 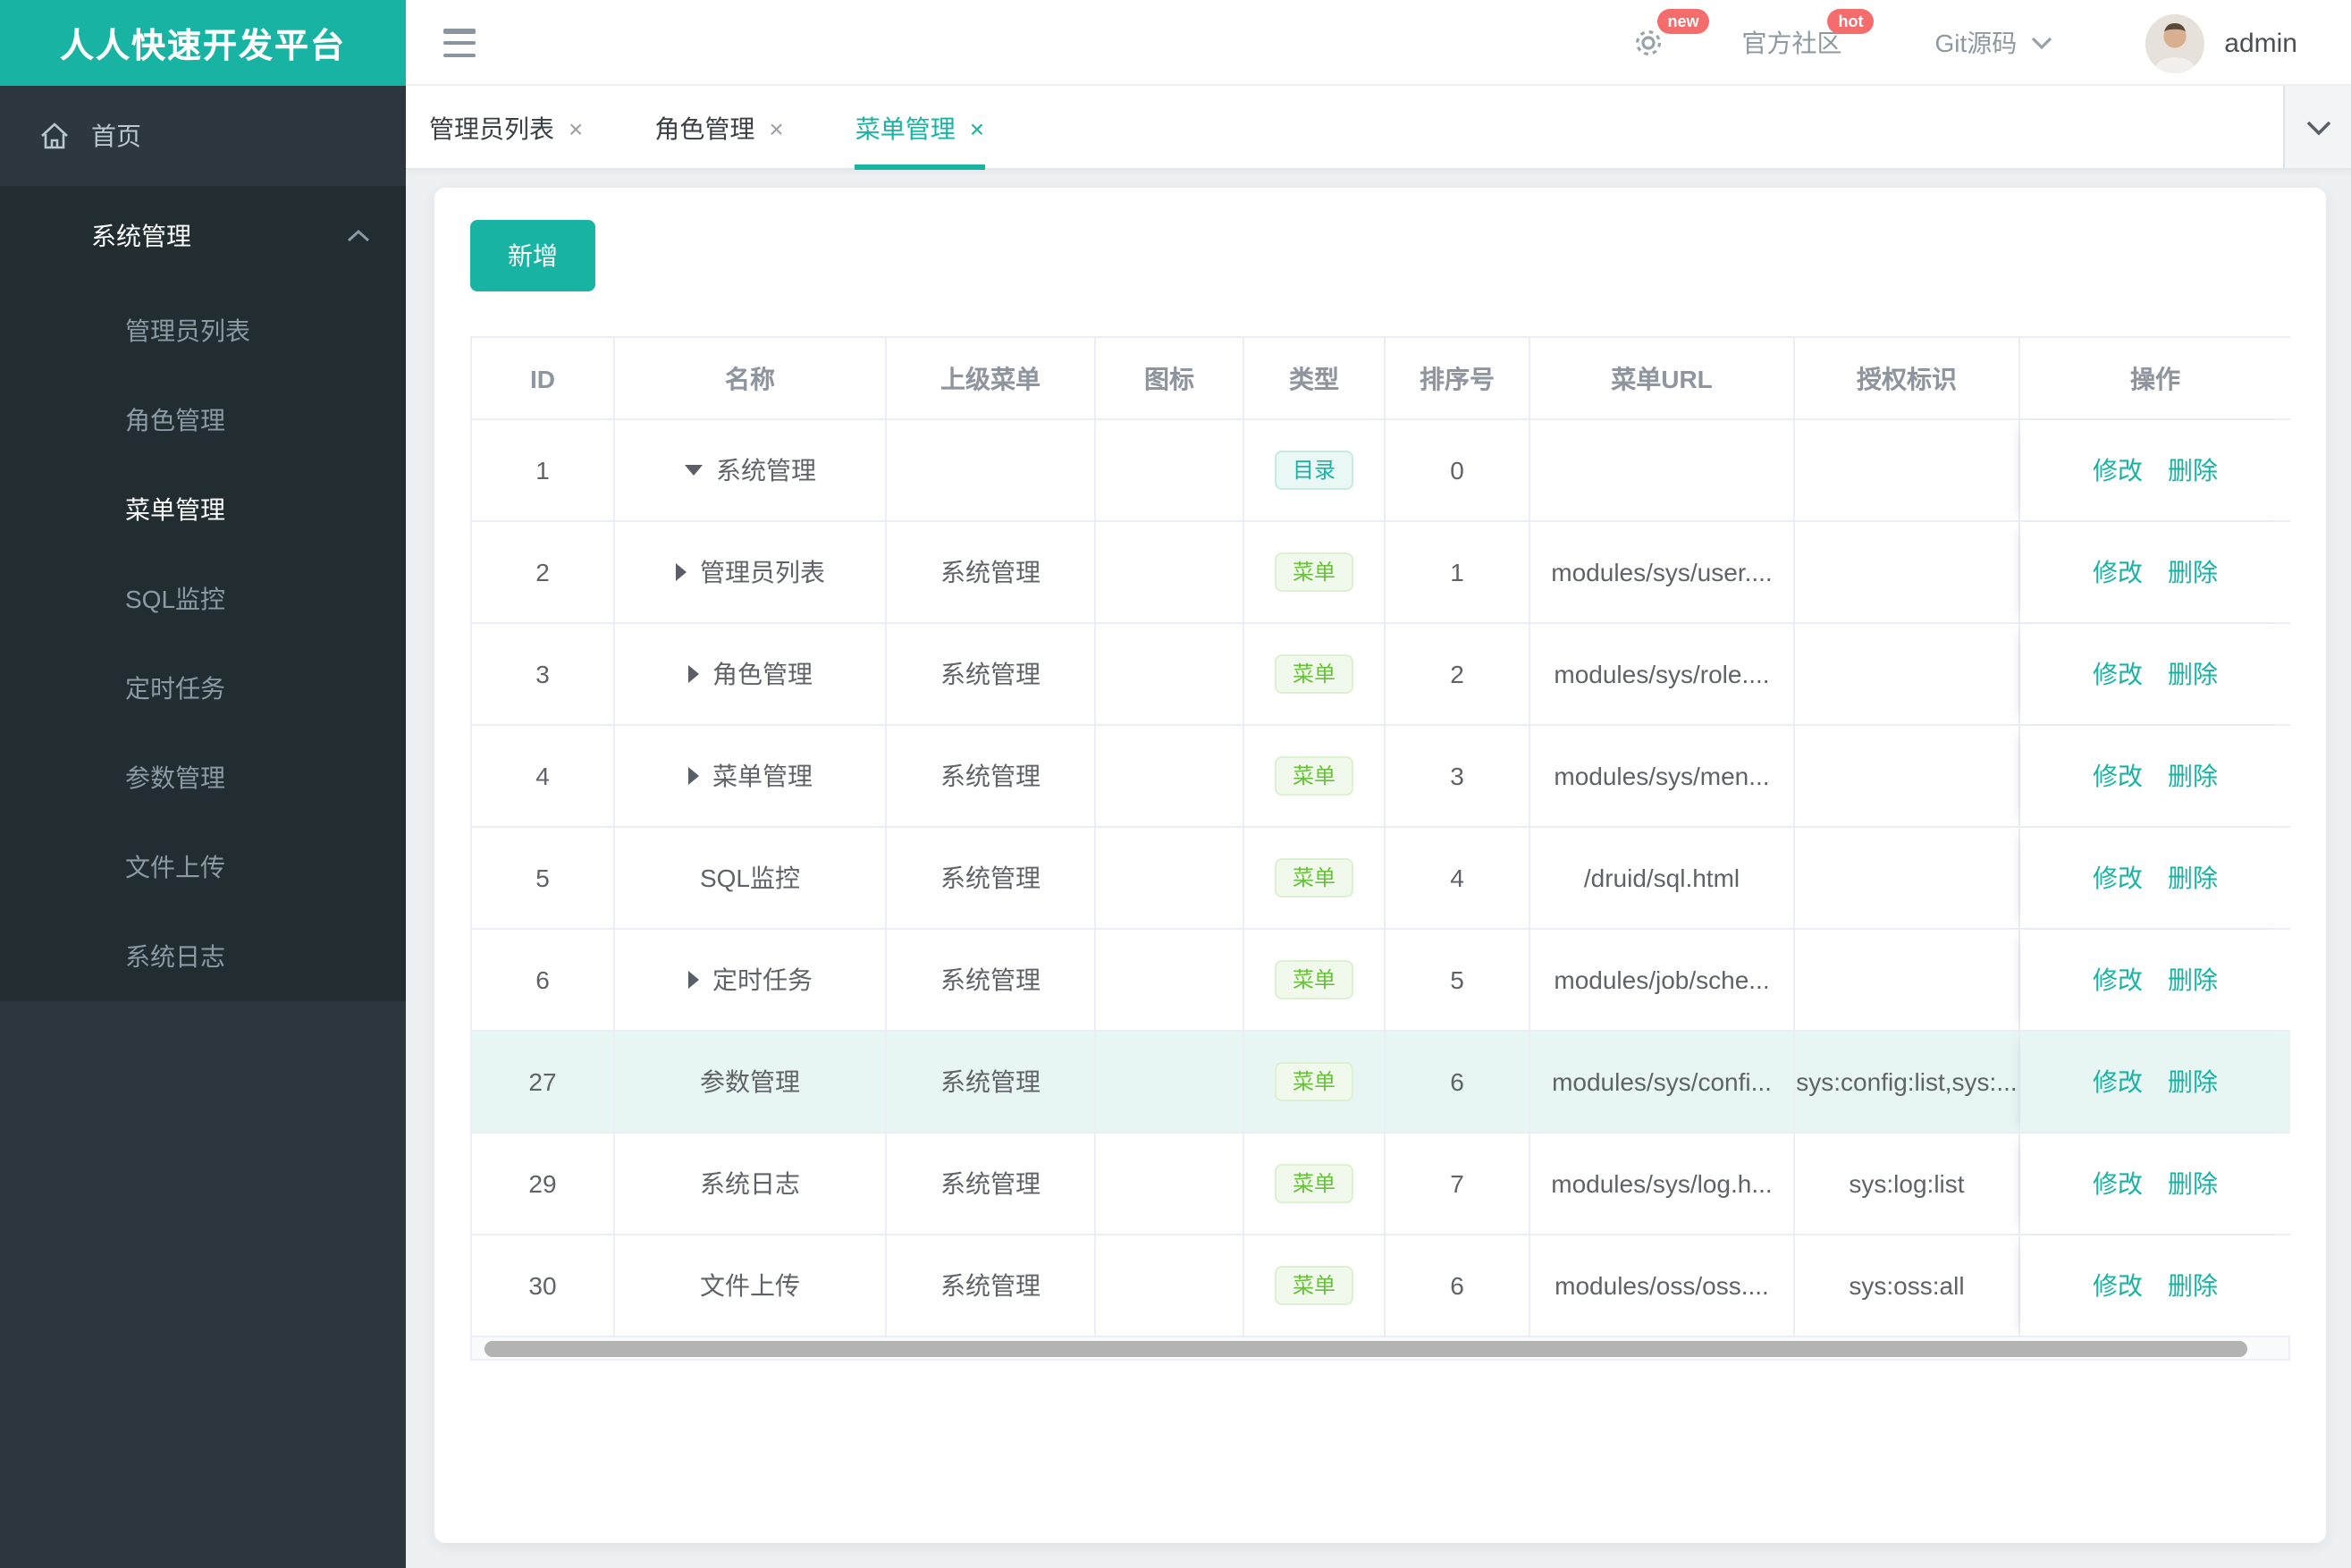 I want to click on cell-order: 1, so click(x=1458, y=573).